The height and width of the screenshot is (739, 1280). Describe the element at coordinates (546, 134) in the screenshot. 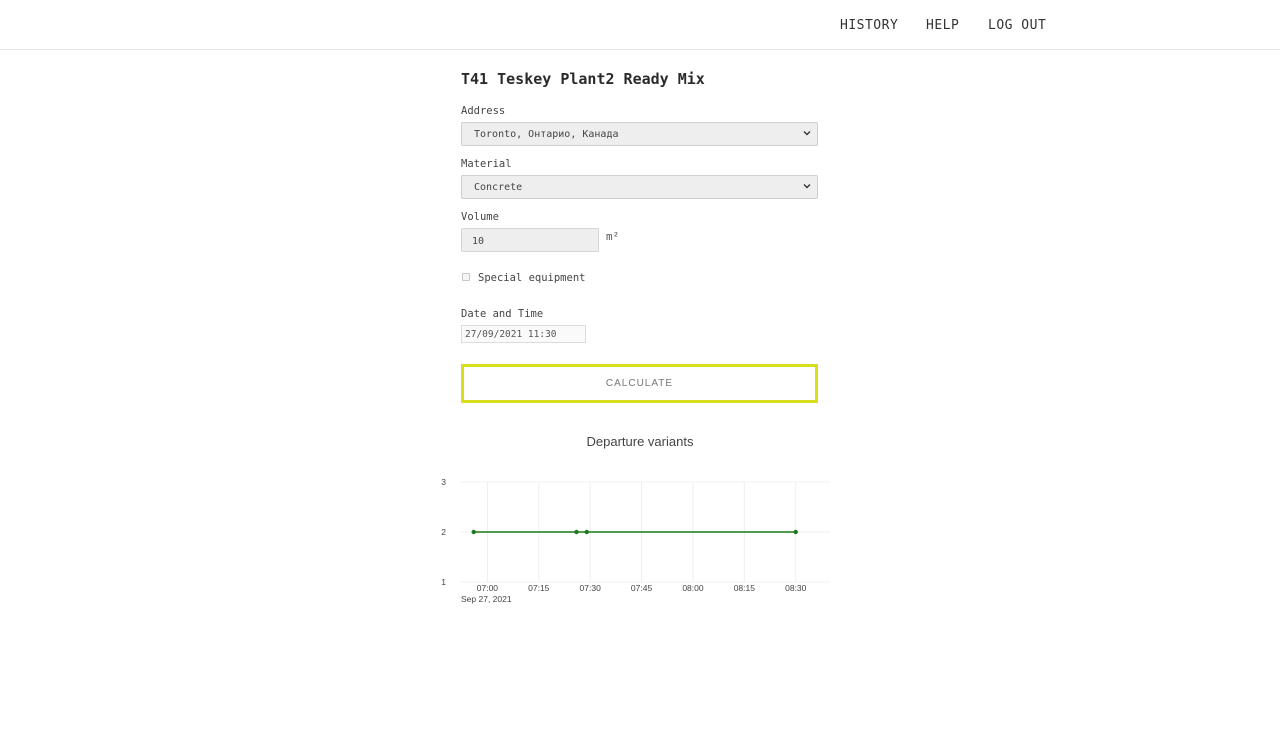

I see `address-select-value: Toronto, Онтарио, Канада` at that location.